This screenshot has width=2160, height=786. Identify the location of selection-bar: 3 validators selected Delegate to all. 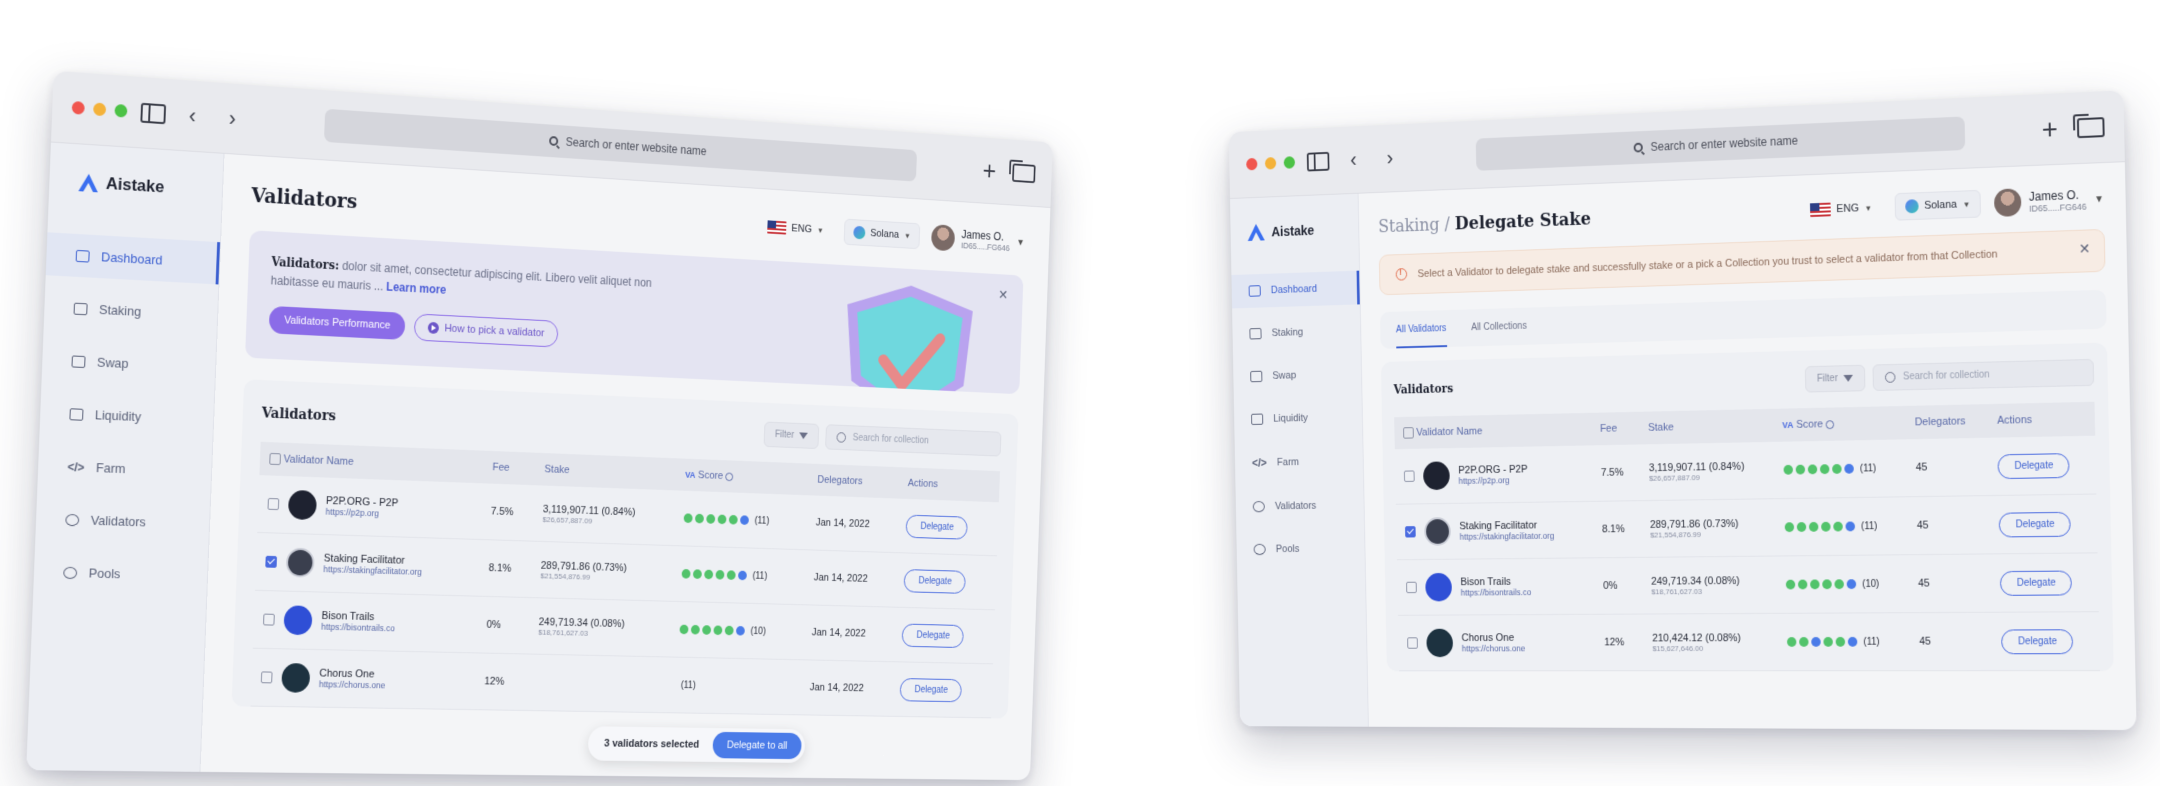
(696, 744).